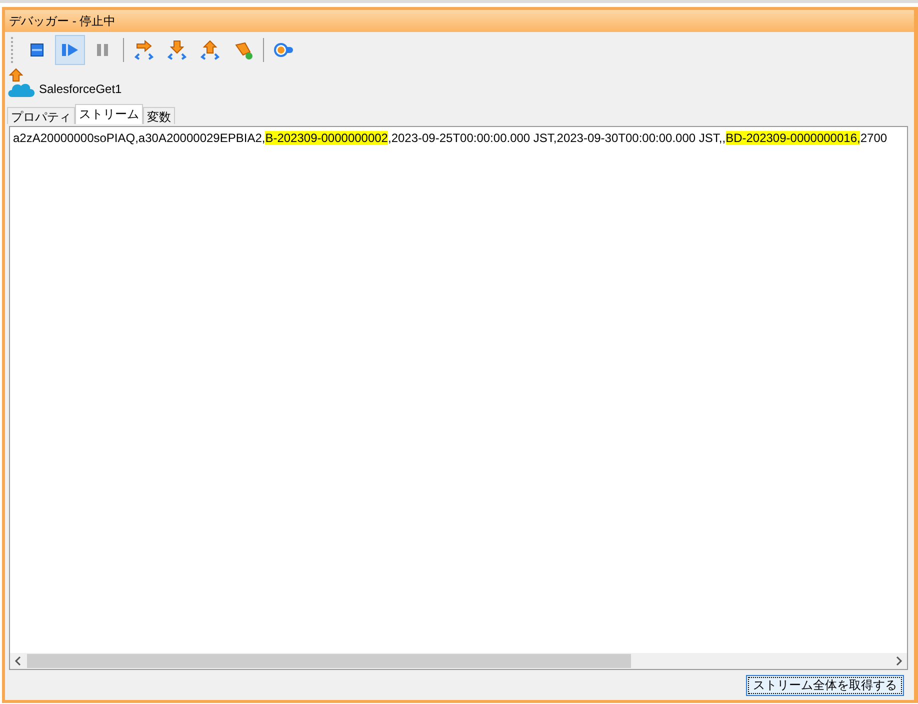  Describe the element at coordinates (16, 75) in the screenshot. I see `up-arrow-icon` at that location.